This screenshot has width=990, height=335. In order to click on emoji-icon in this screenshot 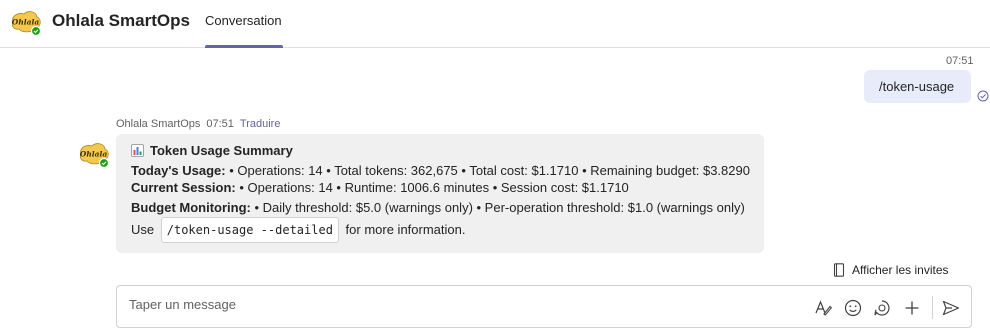, I will do `click(853, 308)`.